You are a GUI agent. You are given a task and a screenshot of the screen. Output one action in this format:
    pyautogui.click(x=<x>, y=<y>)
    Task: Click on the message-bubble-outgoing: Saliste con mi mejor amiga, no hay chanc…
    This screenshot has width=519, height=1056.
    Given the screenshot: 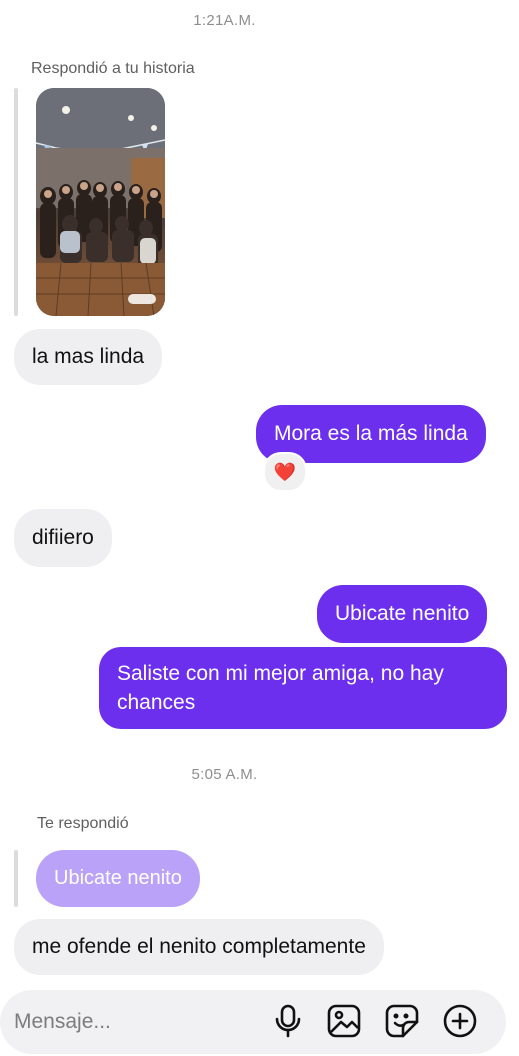 What is the action you would take?
    pyautogui.click(x=303, y=688)
    